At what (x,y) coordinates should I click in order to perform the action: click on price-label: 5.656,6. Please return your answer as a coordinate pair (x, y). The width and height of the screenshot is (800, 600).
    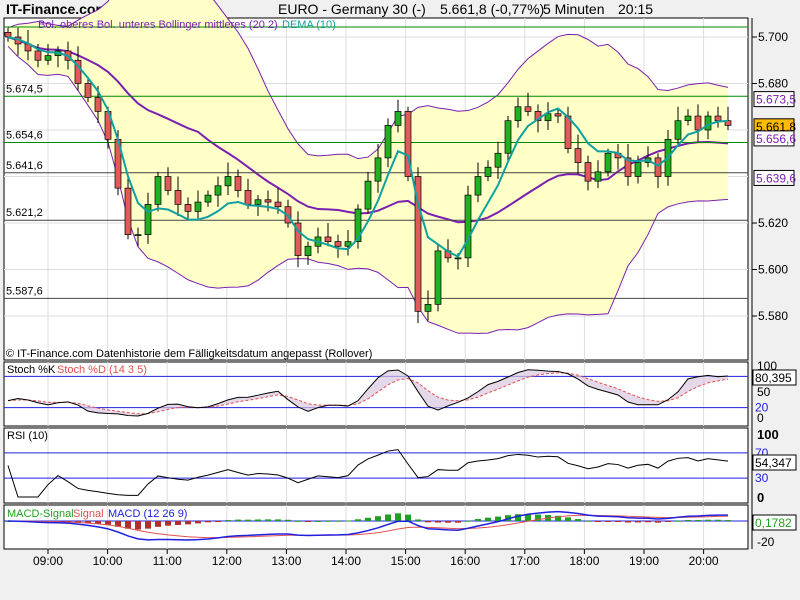
    Looking at the image, I should click on (776, 139).